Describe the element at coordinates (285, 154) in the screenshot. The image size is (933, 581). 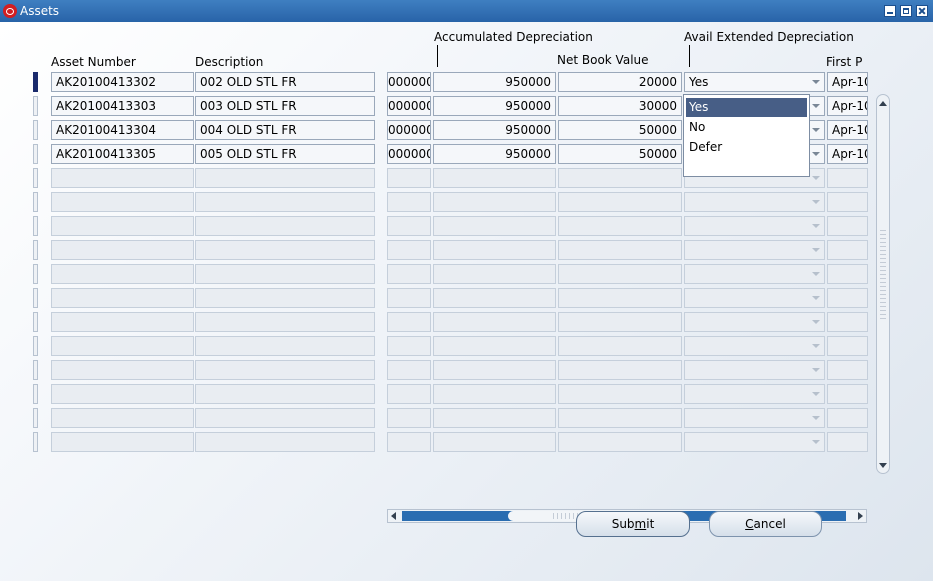
I see `description-field: 005 OLD STL FR` at that location.